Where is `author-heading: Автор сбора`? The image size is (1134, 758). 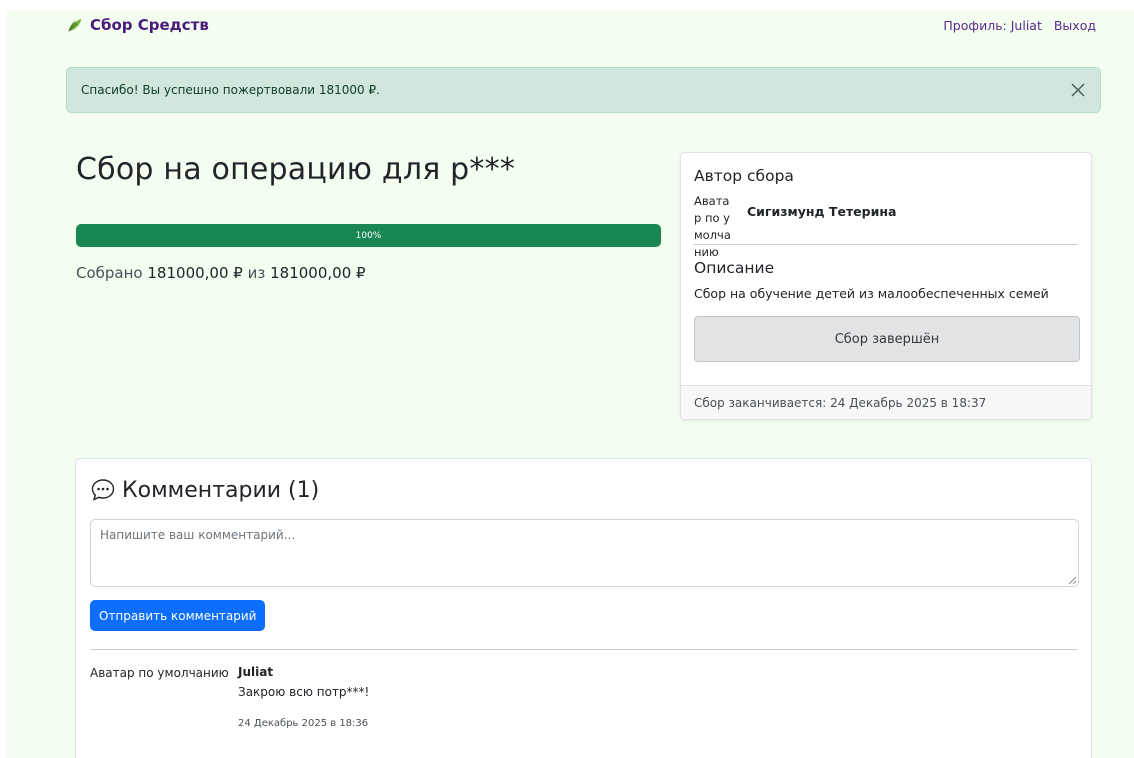
author-heading: Автор сбора is located at coordinates (744, 176).